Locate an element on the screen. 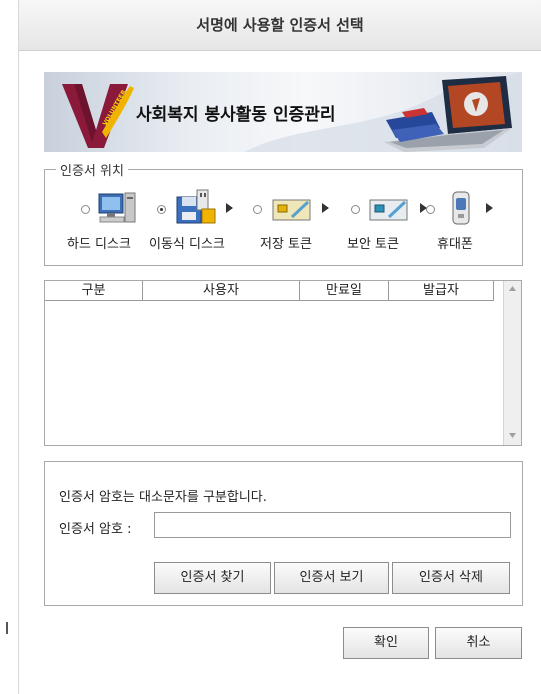 The image size is (541, 694). cancel-button: 취소 is located at coordinates (478, 643).